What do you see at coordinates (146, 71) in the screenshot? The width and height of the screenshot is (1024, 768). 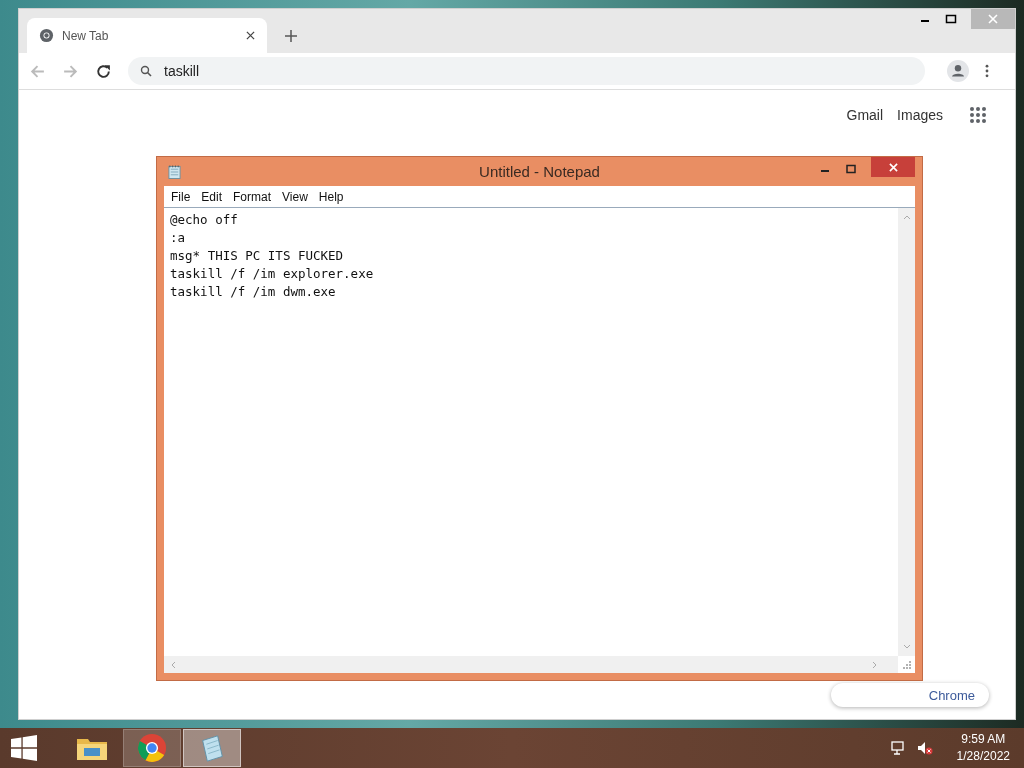 I see `search-icon` at bounding box center [146, 71].